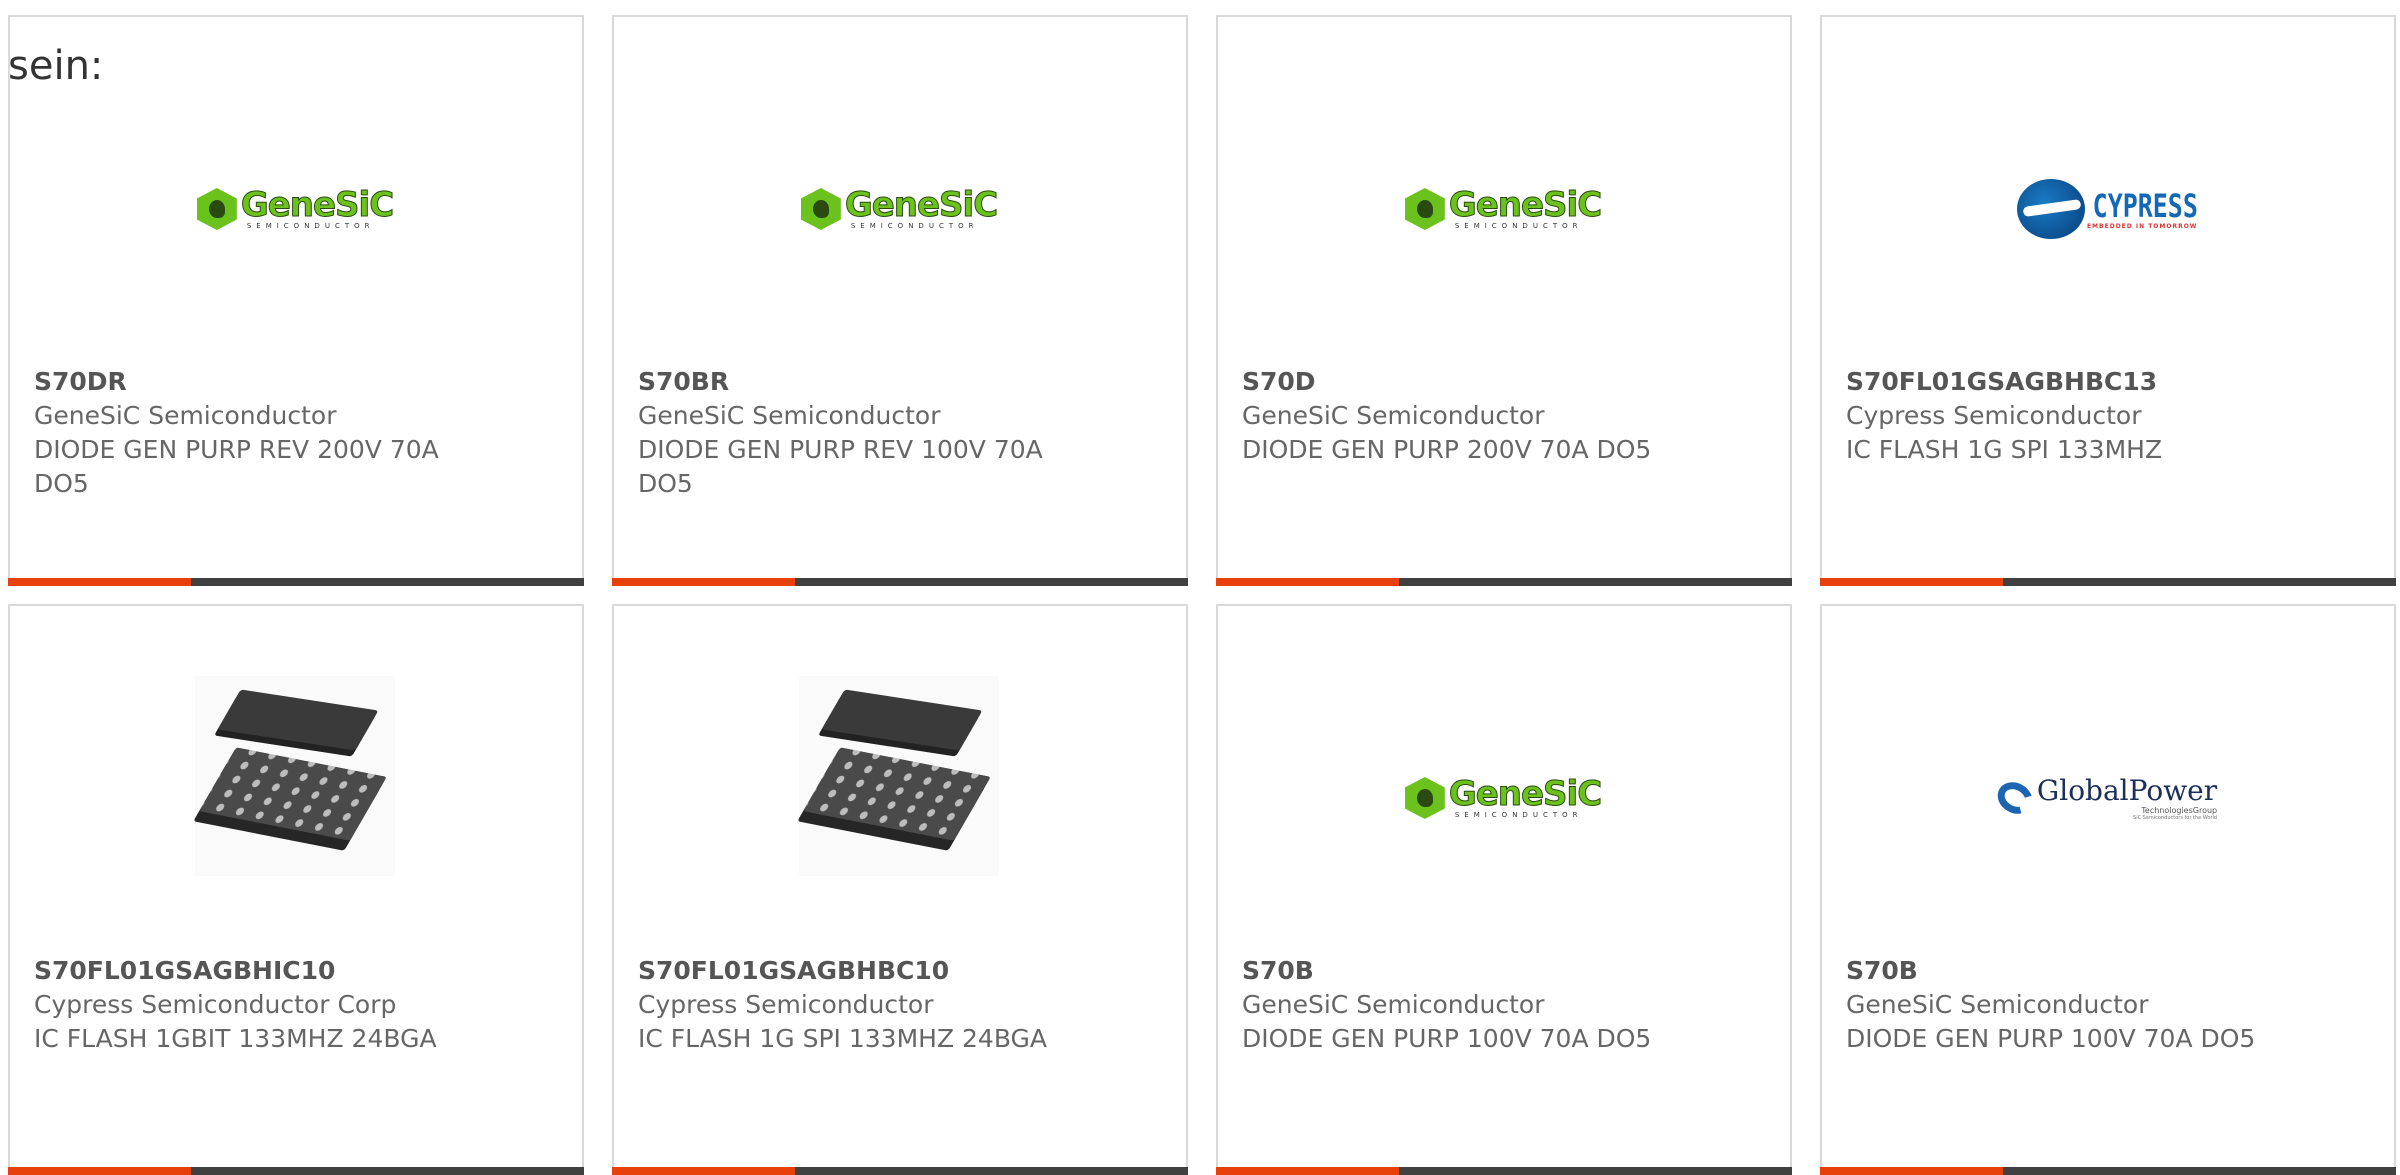  Describe the element at coordinates (1279, 381) in the screenshot. I see `part-number: S70D` at that location.